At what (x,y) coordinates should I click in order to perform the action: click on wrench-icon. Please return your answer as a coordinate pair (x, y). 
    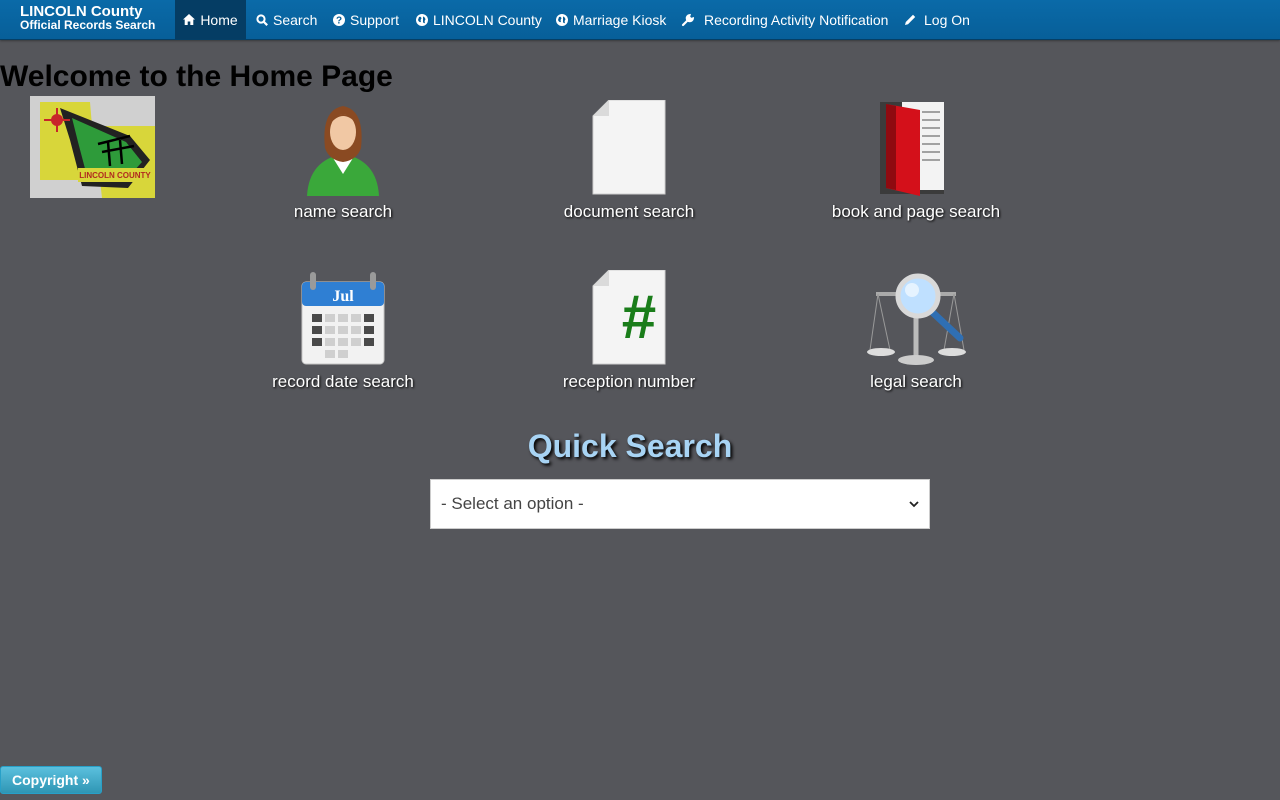
    Looking at the image, I should click on (688, 19).